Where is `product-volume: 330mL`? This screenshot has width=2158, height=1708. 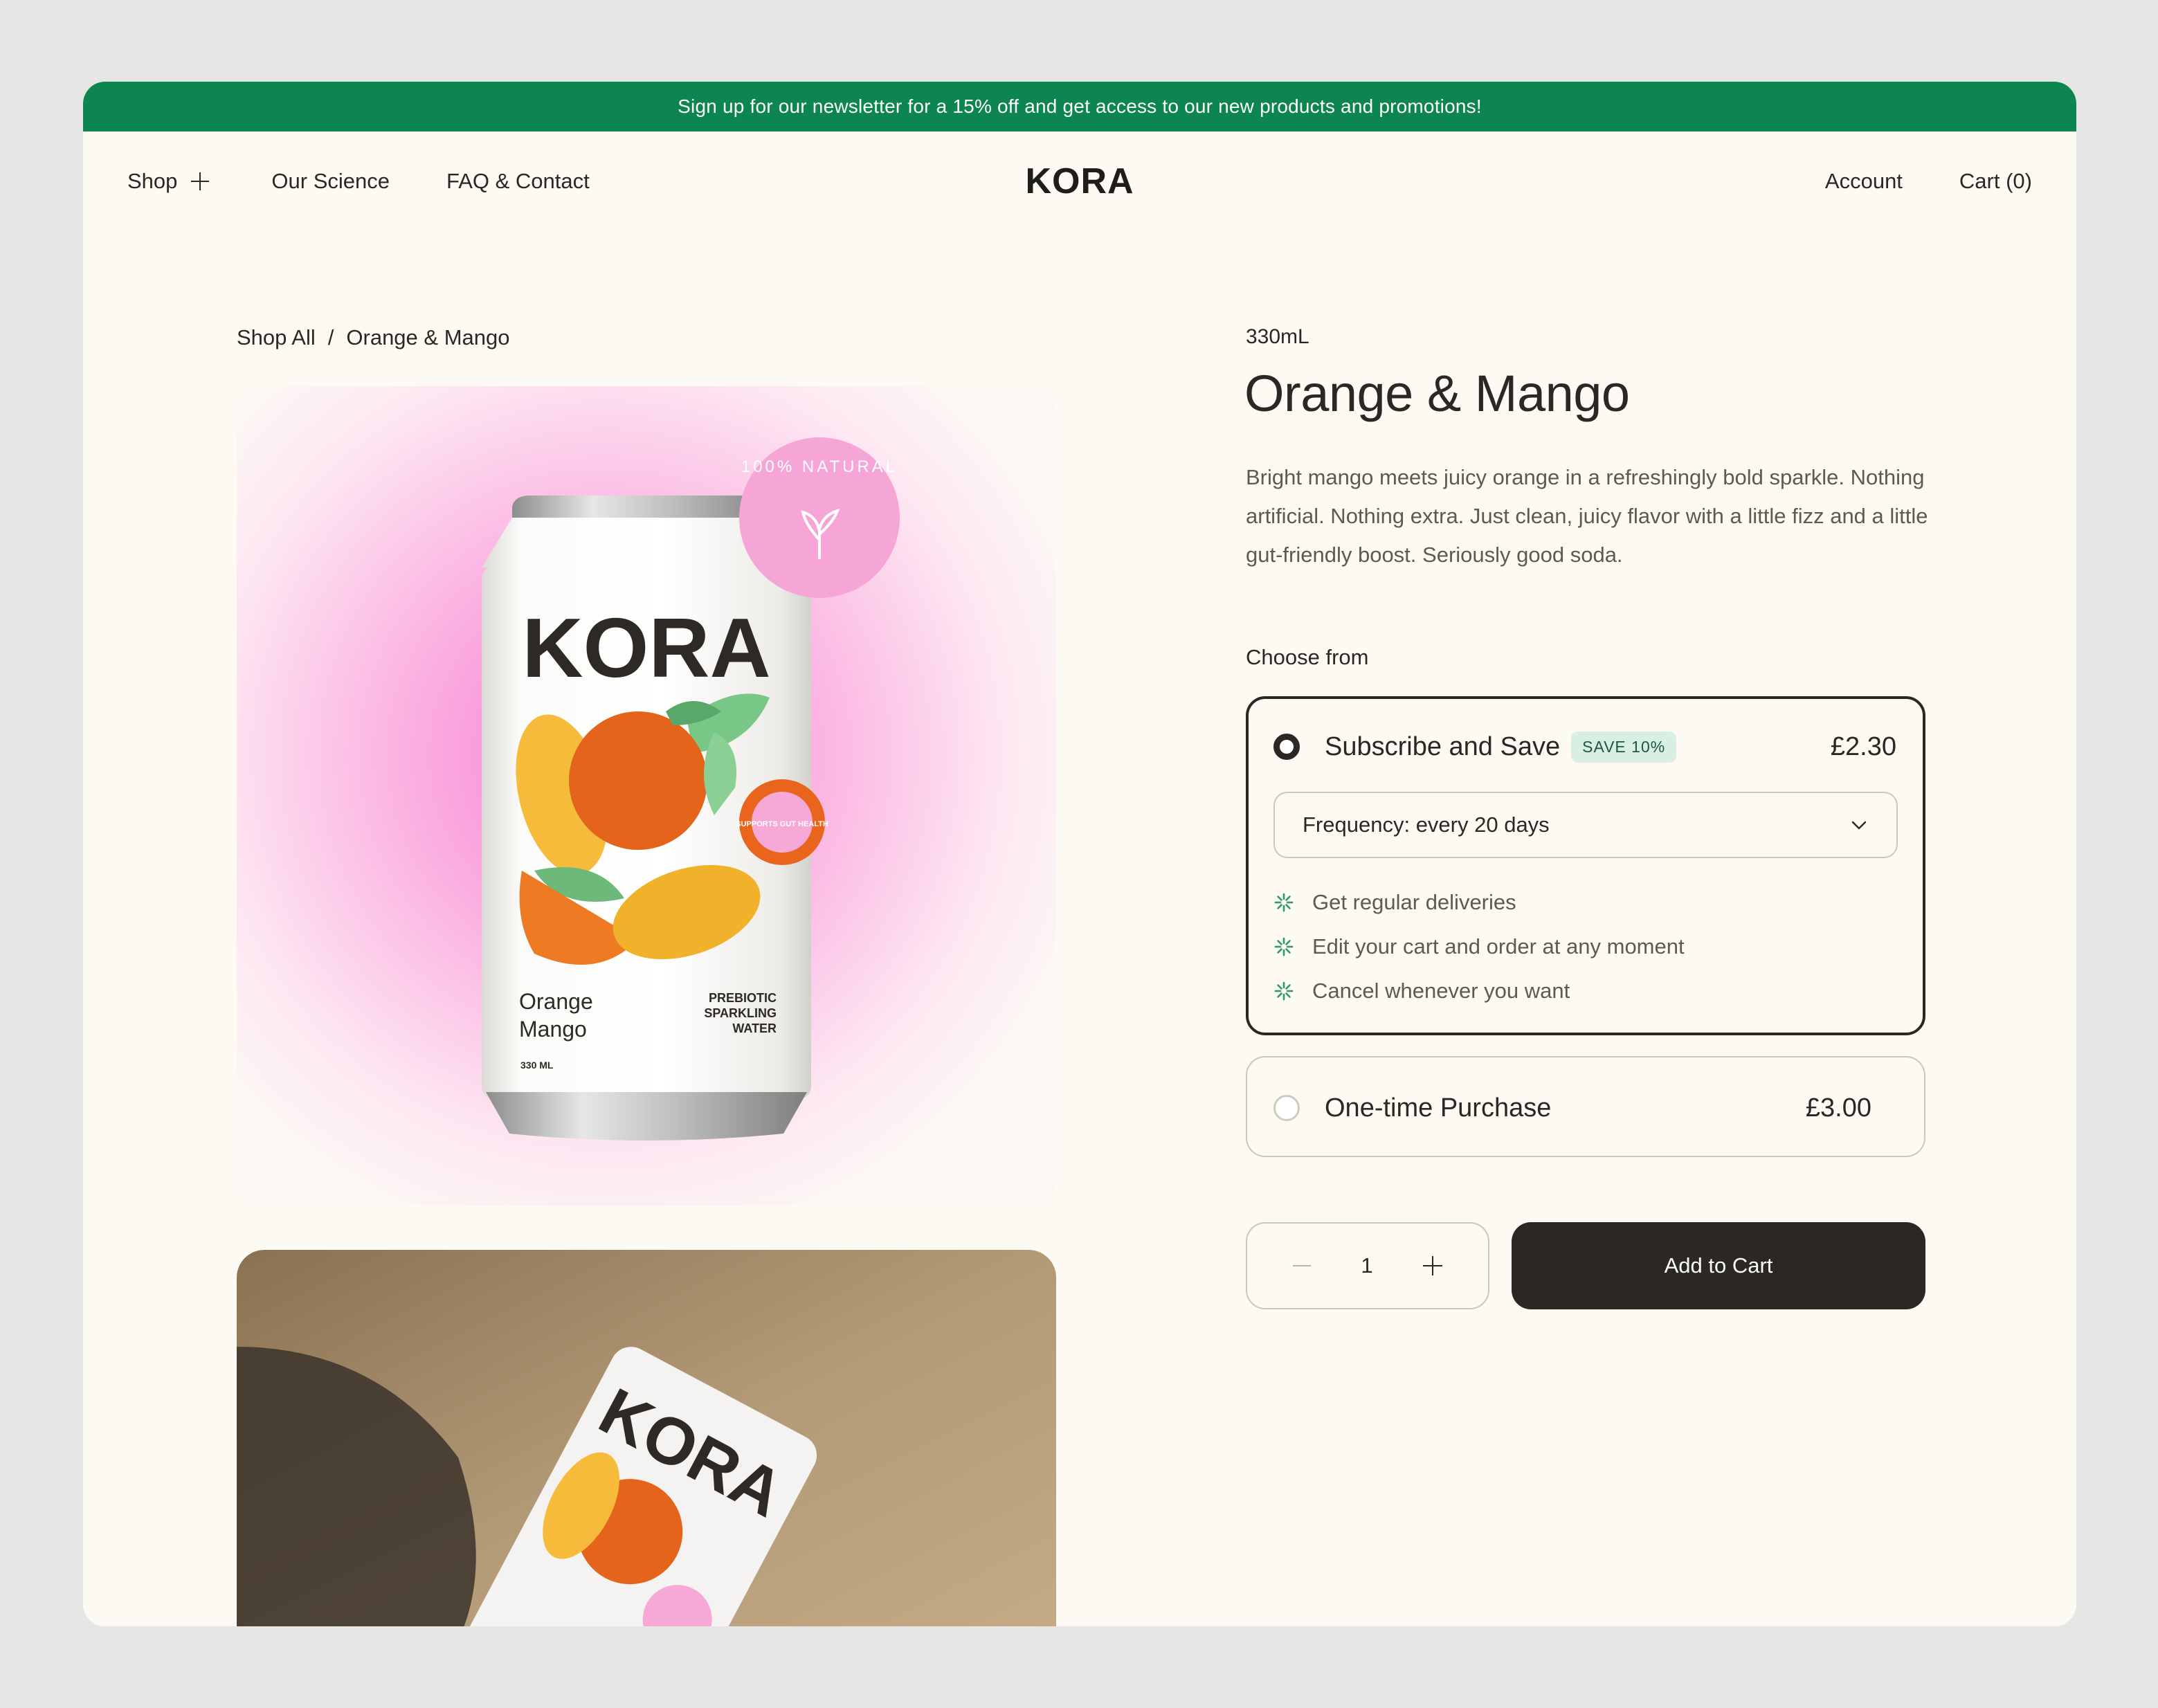
product-volume: 330mL is located at coordinates (1278, 336).